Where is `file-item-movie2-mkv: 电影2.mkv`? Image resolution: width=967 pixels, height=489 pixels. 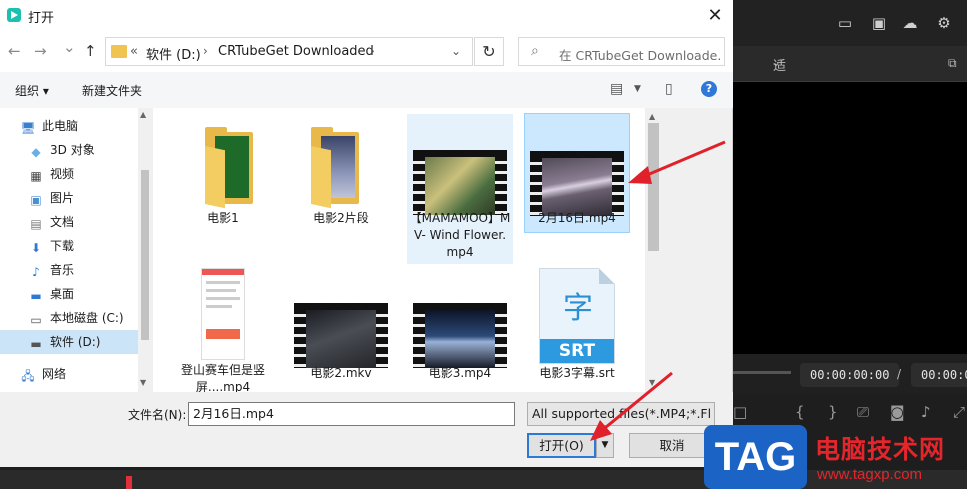
file-item-movie2-mkv: 电影2.mkv is located at coordinates (341, 330).